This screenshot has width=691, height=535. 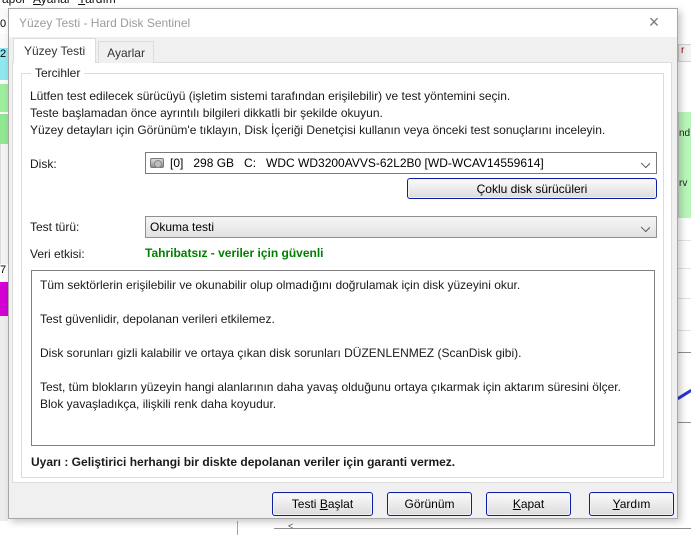 What do you see at coordinates (4, 26) in the screenshot?
I see `background-left-digit: 0` at bounding box center [4, 26].